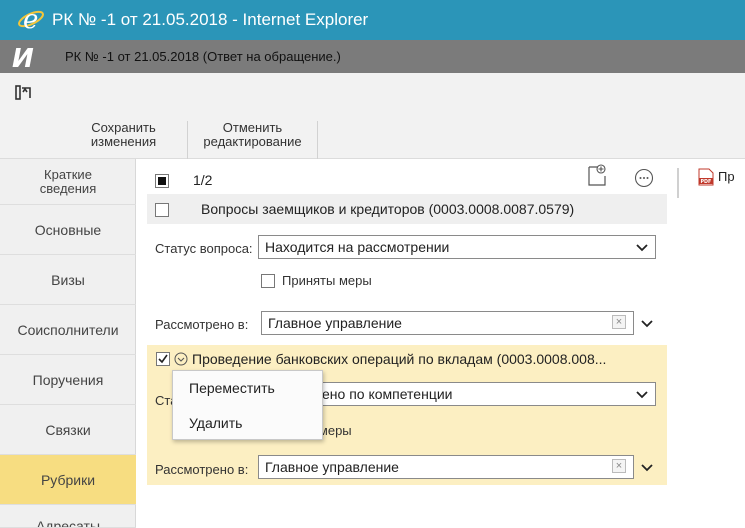 This screenshot has height=528, width=745. Describe the element at coordinates (726, 176) in the screenshot. I see `pdf-attachment-label: Пр` at that location.